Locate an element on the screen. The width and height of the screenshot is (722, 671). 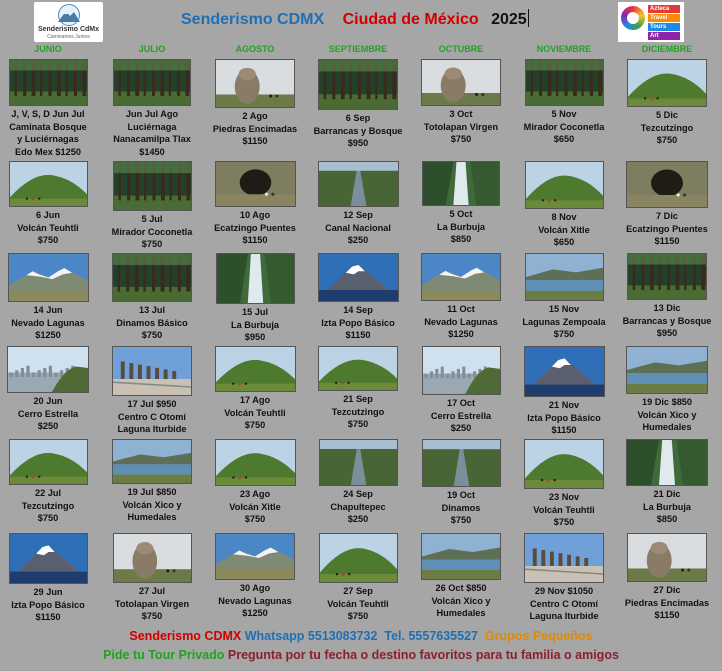
tour-card: 19 Jul $850 Volcán Xico y Humedales is located at coordinates (152, 481).